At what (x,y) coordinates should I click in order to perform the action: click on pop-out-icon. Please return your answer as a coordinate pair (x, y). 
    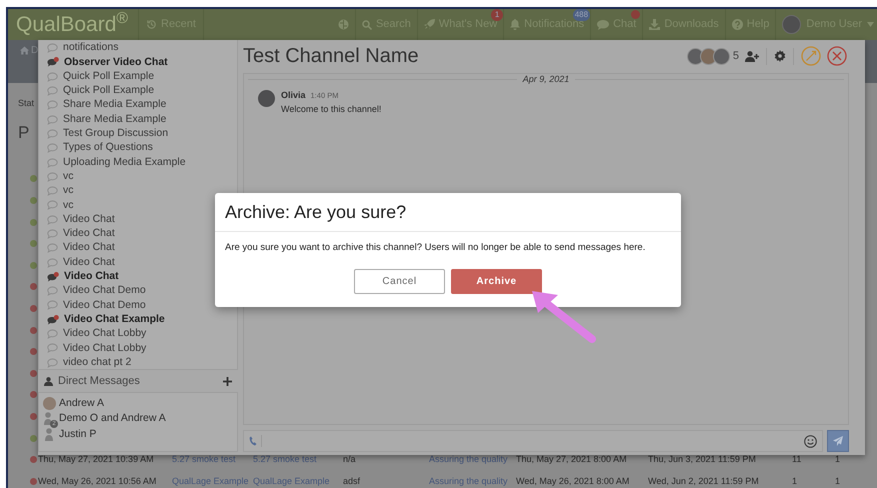
    Looking at the image, I should click on (811, 56).